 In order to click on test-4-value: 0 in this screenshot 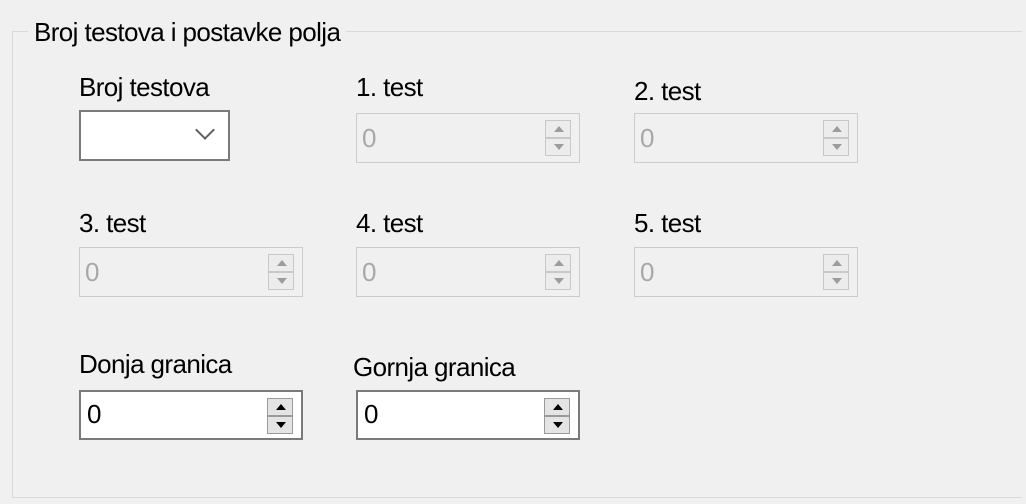, I will do `click(369, 272)`.